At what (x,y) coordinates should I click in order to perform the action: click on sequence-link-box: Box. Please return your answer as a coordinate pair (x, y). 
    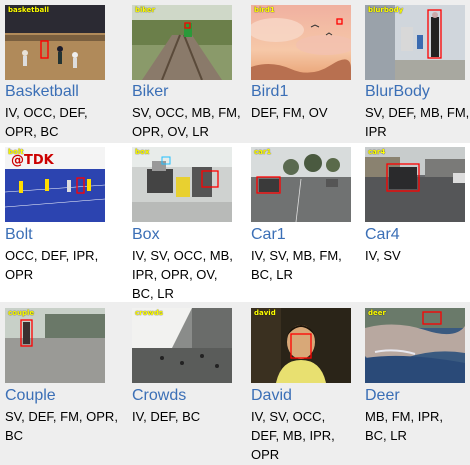
    Looking at the image, I should click on (146, 235).